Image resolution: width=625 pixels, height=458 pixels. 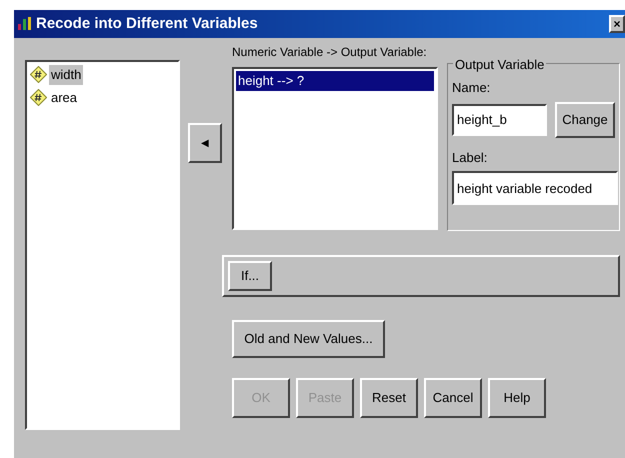 I want to click on variable-item: width, so click(x=66, y=74).